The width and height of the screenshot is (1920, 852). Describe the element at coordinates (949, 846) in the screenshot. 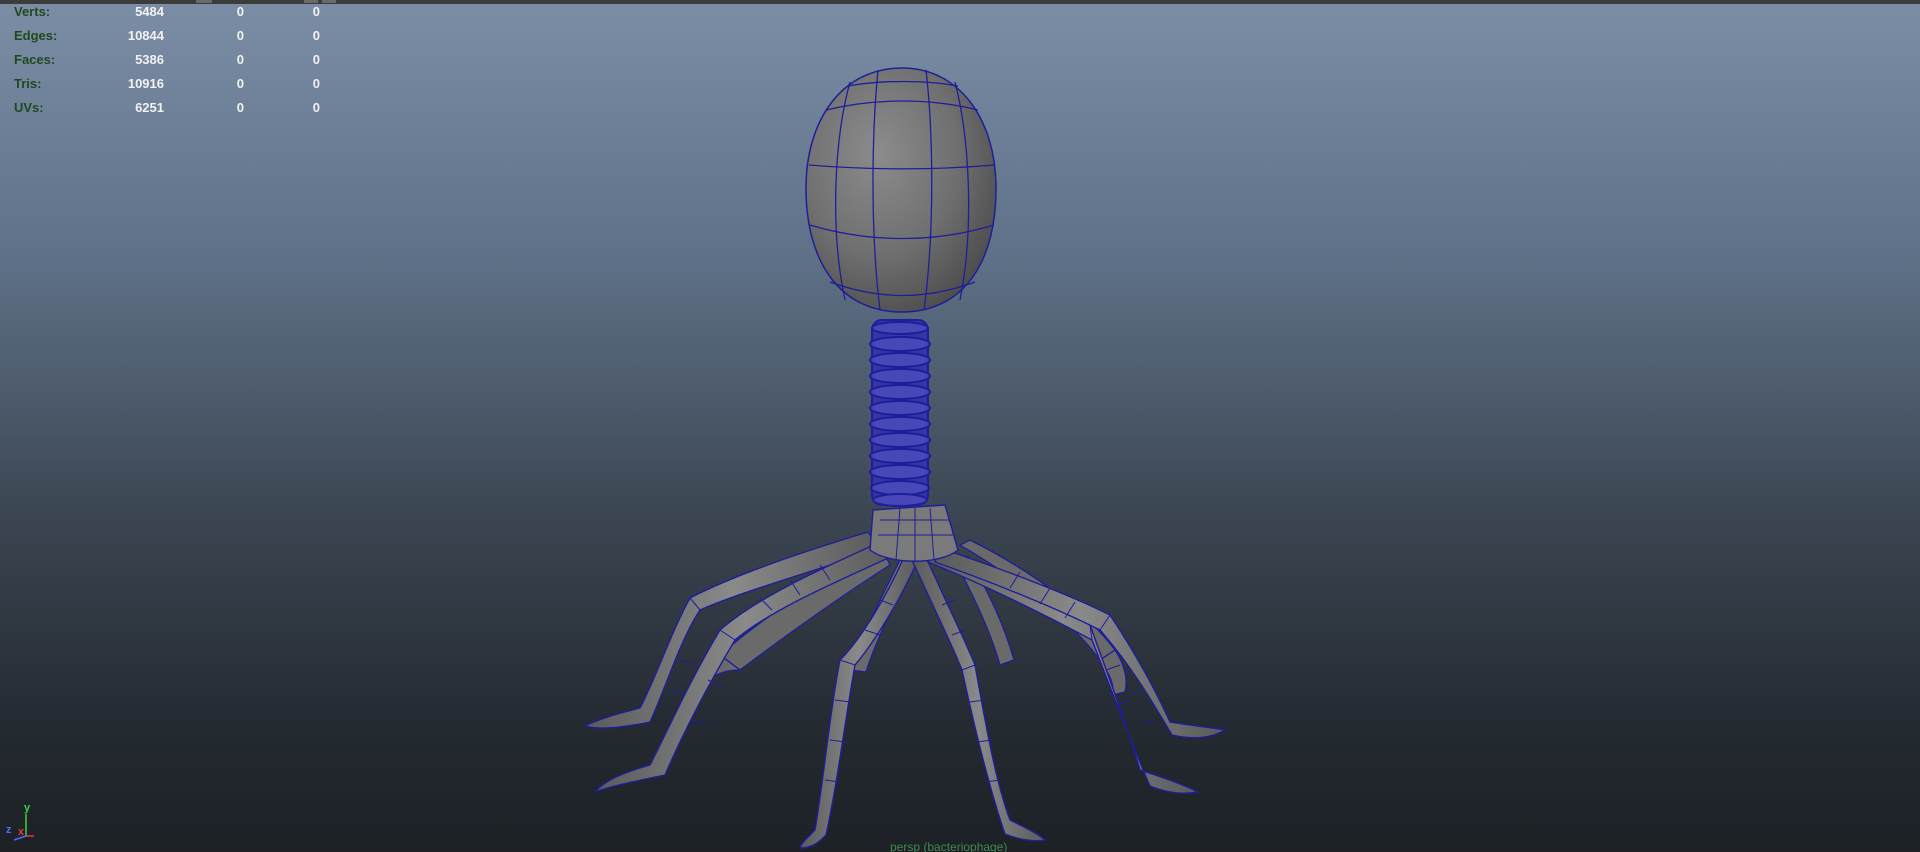

I see `camera-name-label: persp (bacteriophage)` at that location.